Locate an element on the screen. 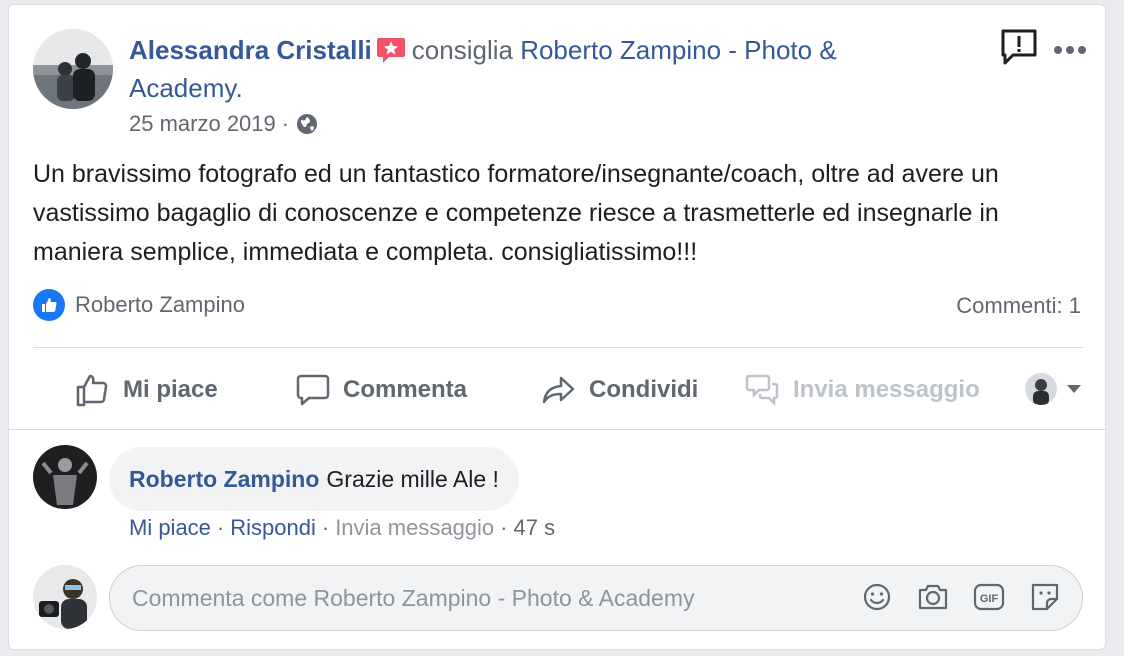 The width and height of the screenshot is (1124, 656). comment-composer: GIF is located at coordinates (596, 598).